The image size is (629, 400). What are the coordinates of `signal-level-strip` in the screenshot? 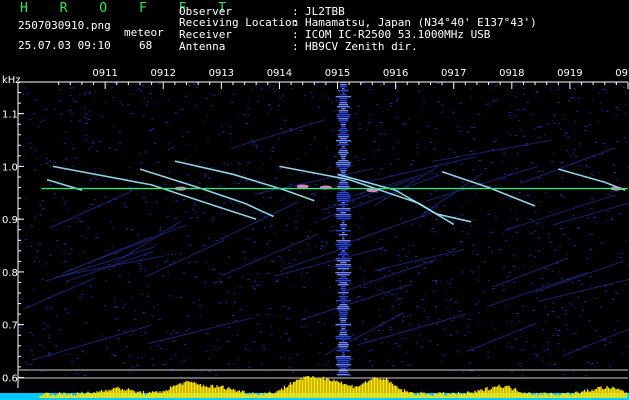 It's located at (314, 384).